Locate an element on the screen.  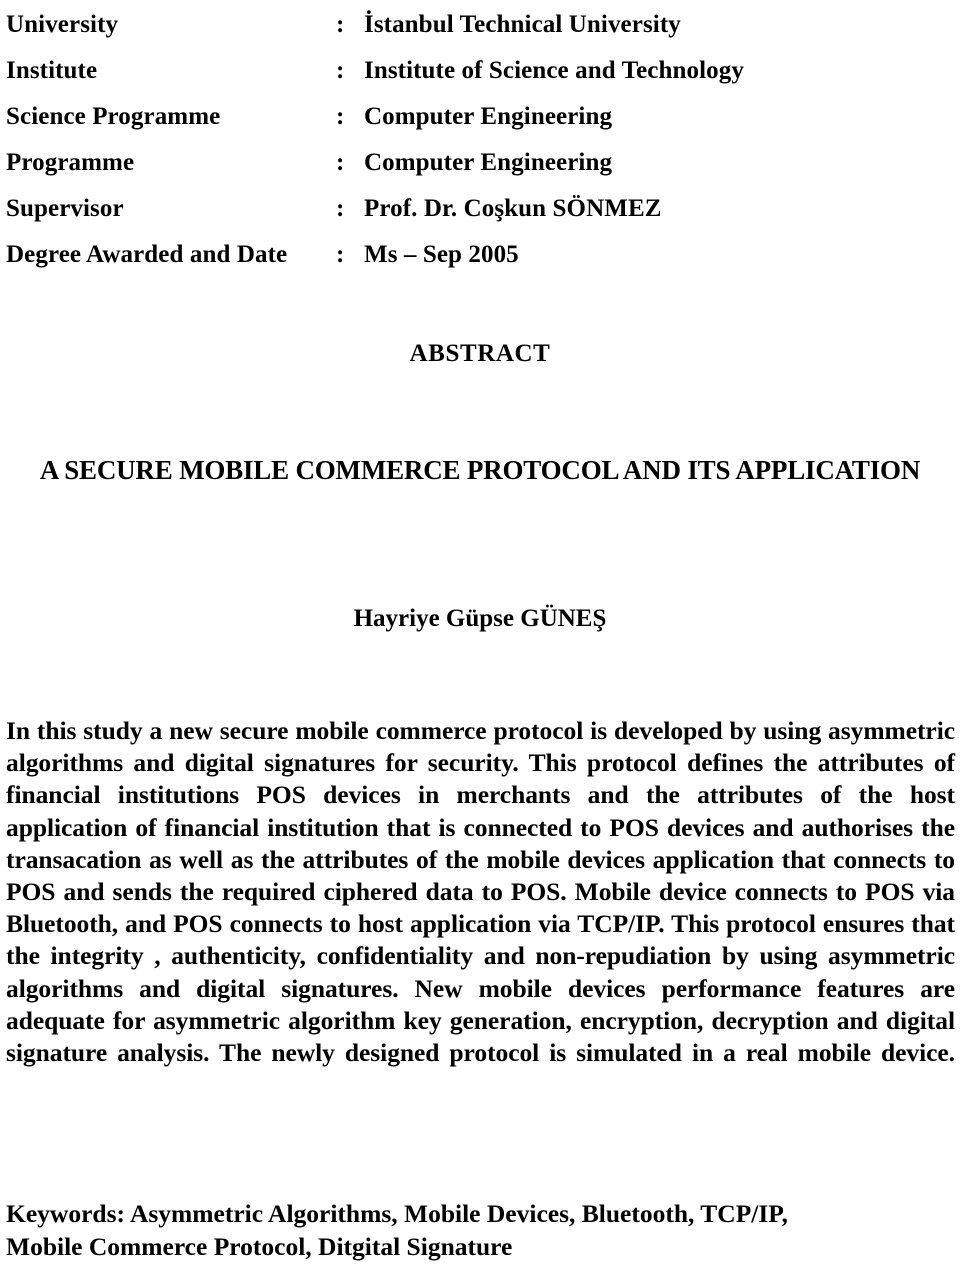
metadata-value-institute: Institute of Science and Technology is located at coordinates (554, 70).